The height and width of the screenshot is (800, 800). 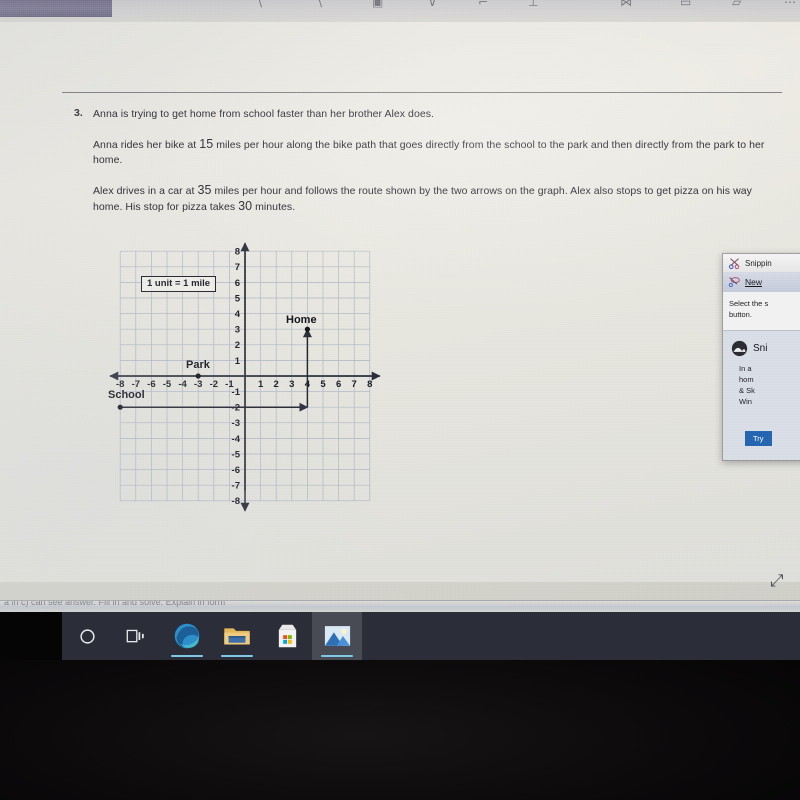 What do you see at coordinates (745, 368) in the screenshot?
I see `promo-line-1: In a` at bounding box center [745, 368].